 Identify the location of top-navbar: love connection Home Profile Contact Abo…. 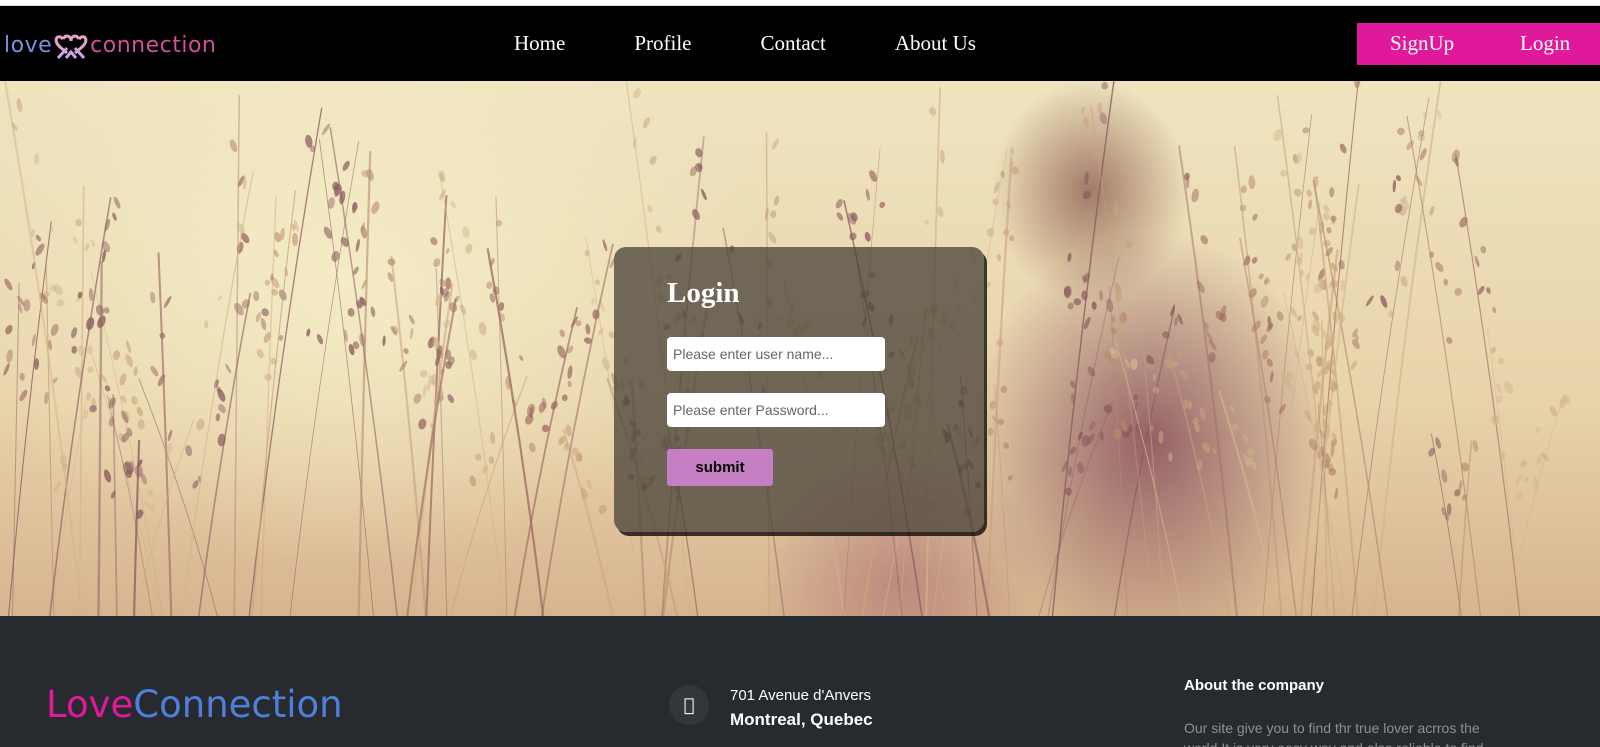
(800, 43).